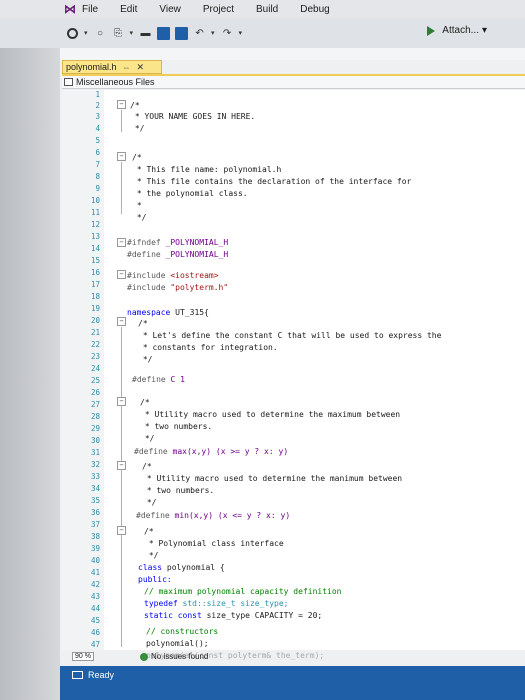 The height and width of the screenshot is (700, 525). Describe the element at coordinates (95, 308) in the screenshot. I see `line-number: 19` at that location.